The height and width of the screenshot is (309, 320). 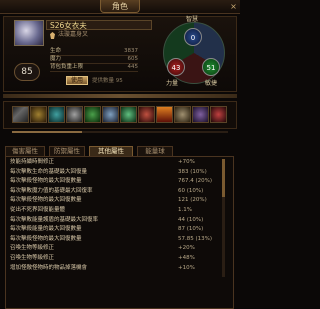 What do you see at coordinates (74, 114) in the screenshot?
I see `gear-icon` at bounding box center [74, 114].